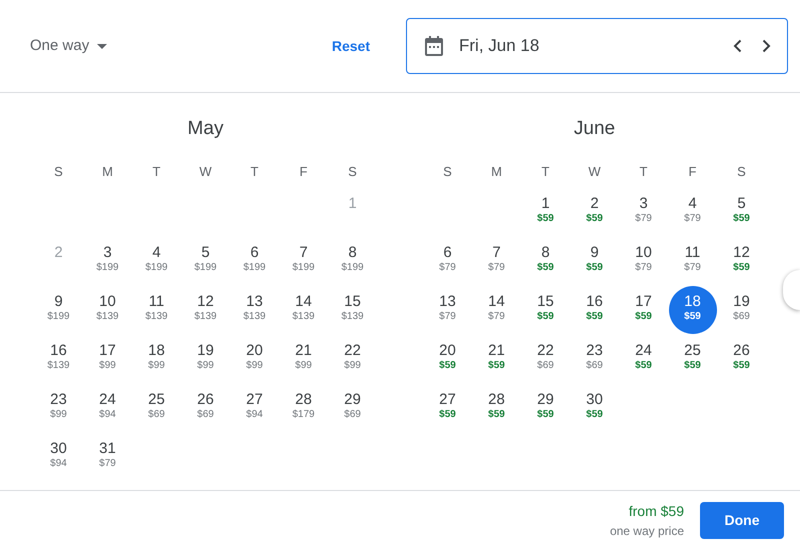  What do you see at coordinates (254, 310) in the screenshot?
I see `calendar-date: 13 $139` at bounding box center [254, 310].